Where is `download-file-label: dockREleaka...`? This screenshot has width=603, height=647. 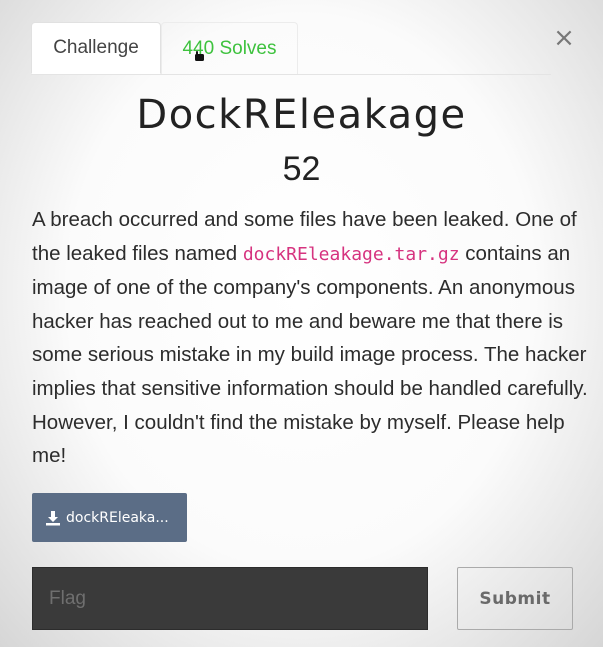
download-file-label: dockREleaka... is located at coordinates (117, 517).